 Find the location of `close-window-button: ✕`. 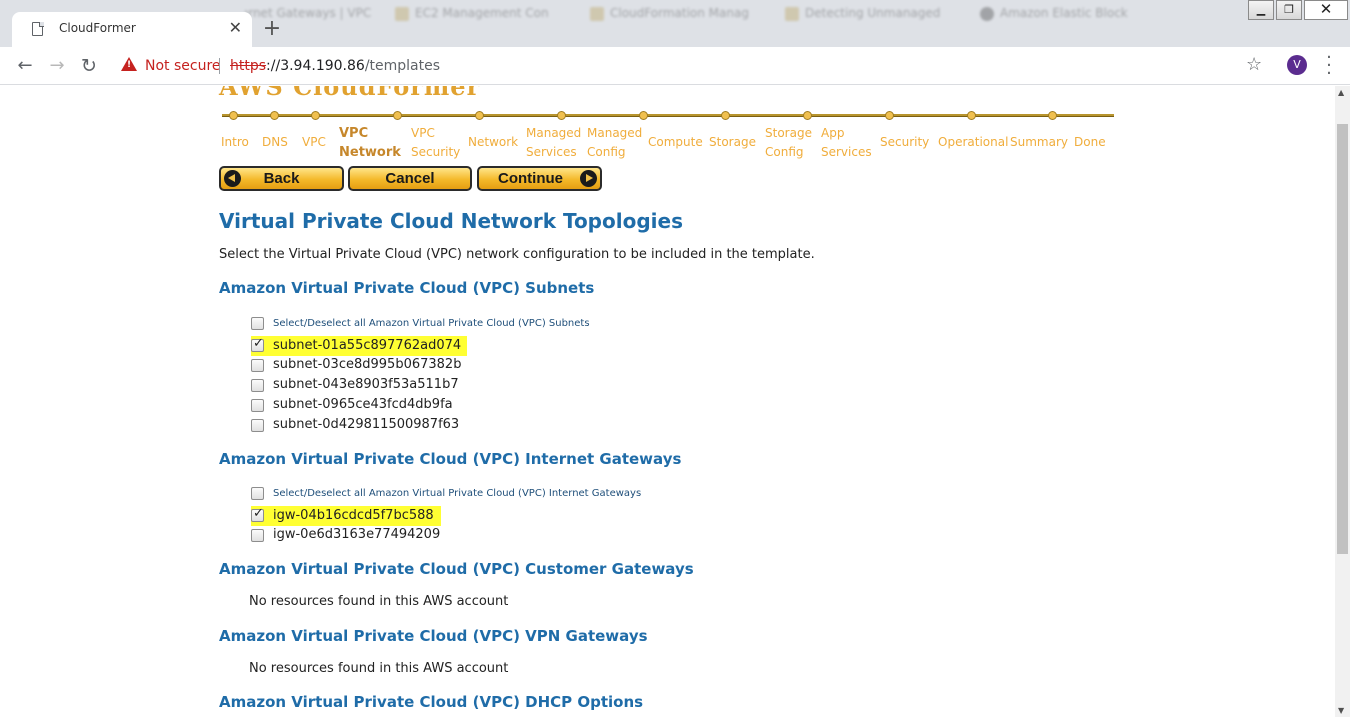

close-window-button: ✕ is located at coordinates (1326, 10).